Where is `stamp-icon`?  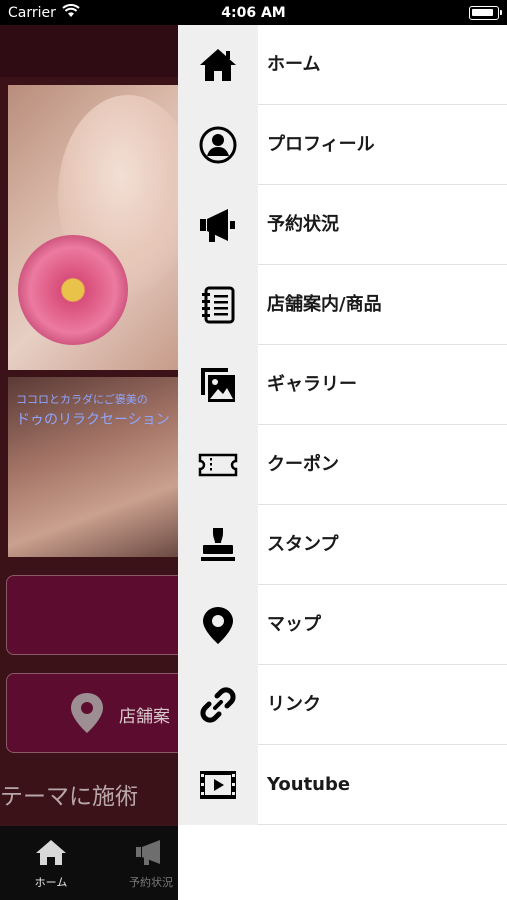
stamp-icon is located at coordinates (218, 544).